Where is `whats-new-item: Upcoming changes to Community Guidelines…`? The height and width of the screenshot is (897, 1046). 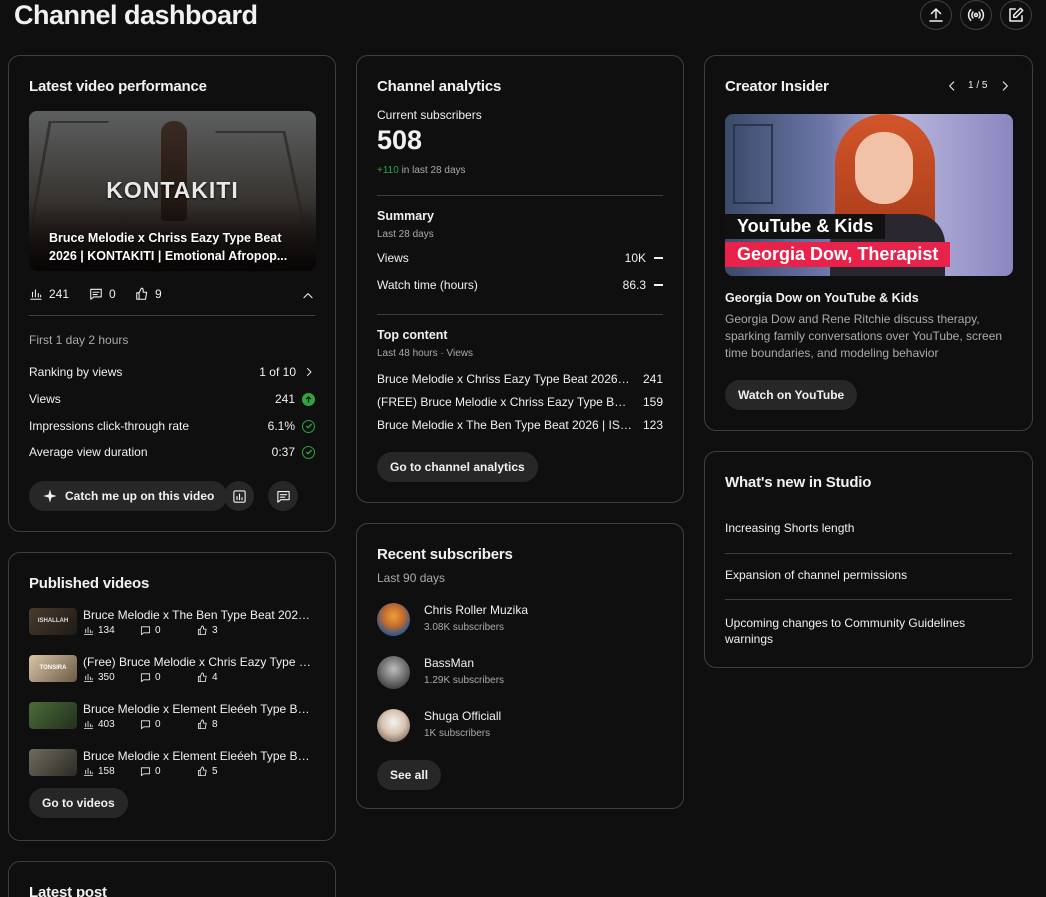
whats-new-item: Upcoming changes to Community Guidelines… is located at coordinates (857, 631).